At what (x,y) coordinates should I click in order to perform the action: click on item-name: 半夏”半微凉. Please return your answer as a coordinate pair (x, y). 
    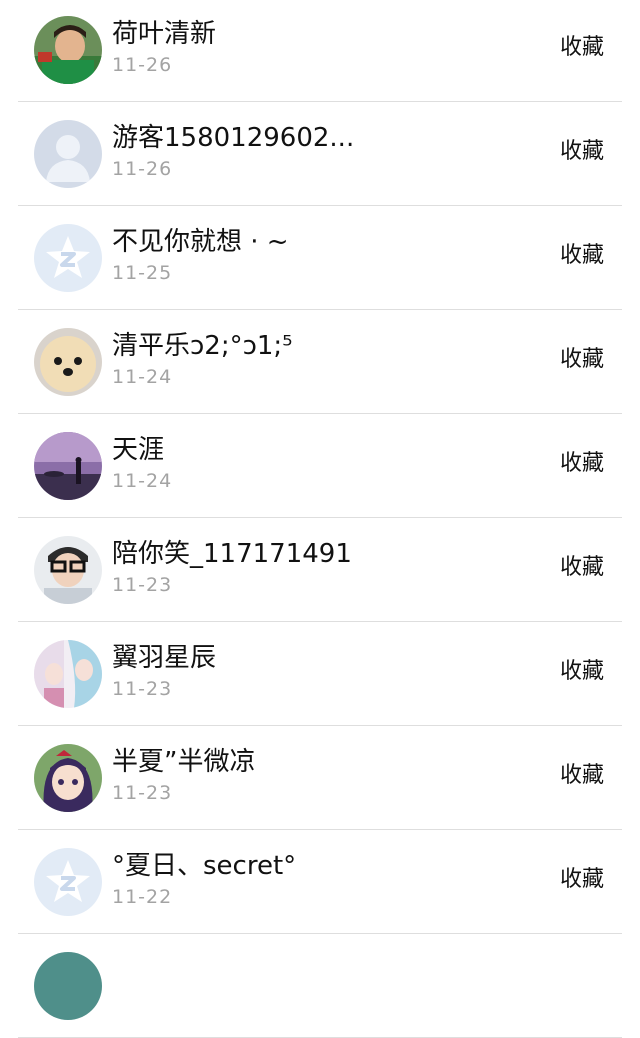
    Looking at the image, I should click on (184, 762).